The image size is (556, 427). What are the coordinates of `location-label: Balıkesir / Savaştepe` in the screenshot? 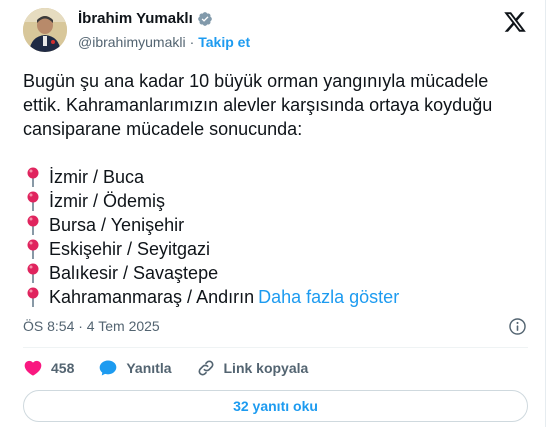 It's located at (134, 273).